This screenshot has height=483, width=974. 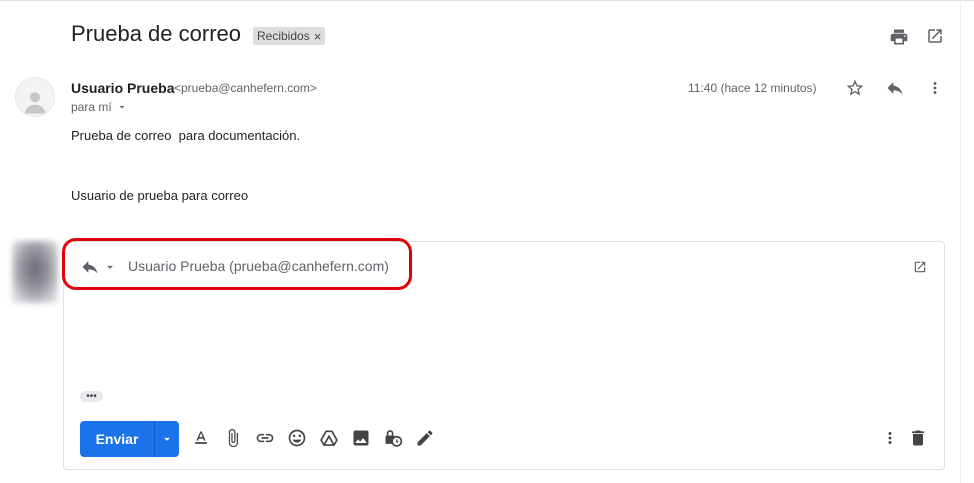 I want to click on star-icon, so click(x=855, y=88).